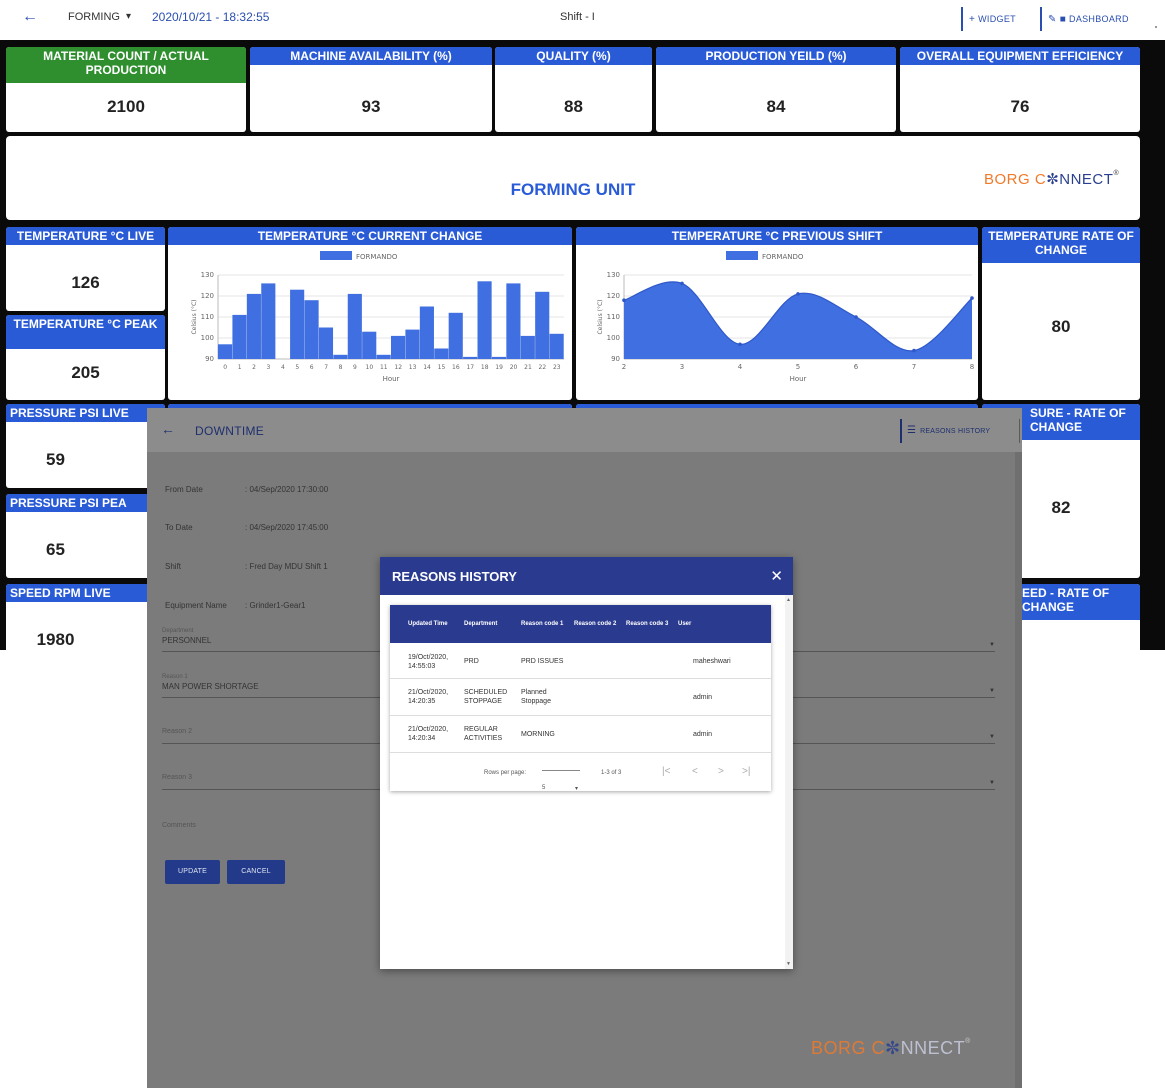 This screenshot has width=1165, height=1088. Describe the element at coordinates (126, 89) in the screenshot. I see `kpi-material-count: MATERIAL COUNT / ACTUAL PRODUCTION 2100` at that location.